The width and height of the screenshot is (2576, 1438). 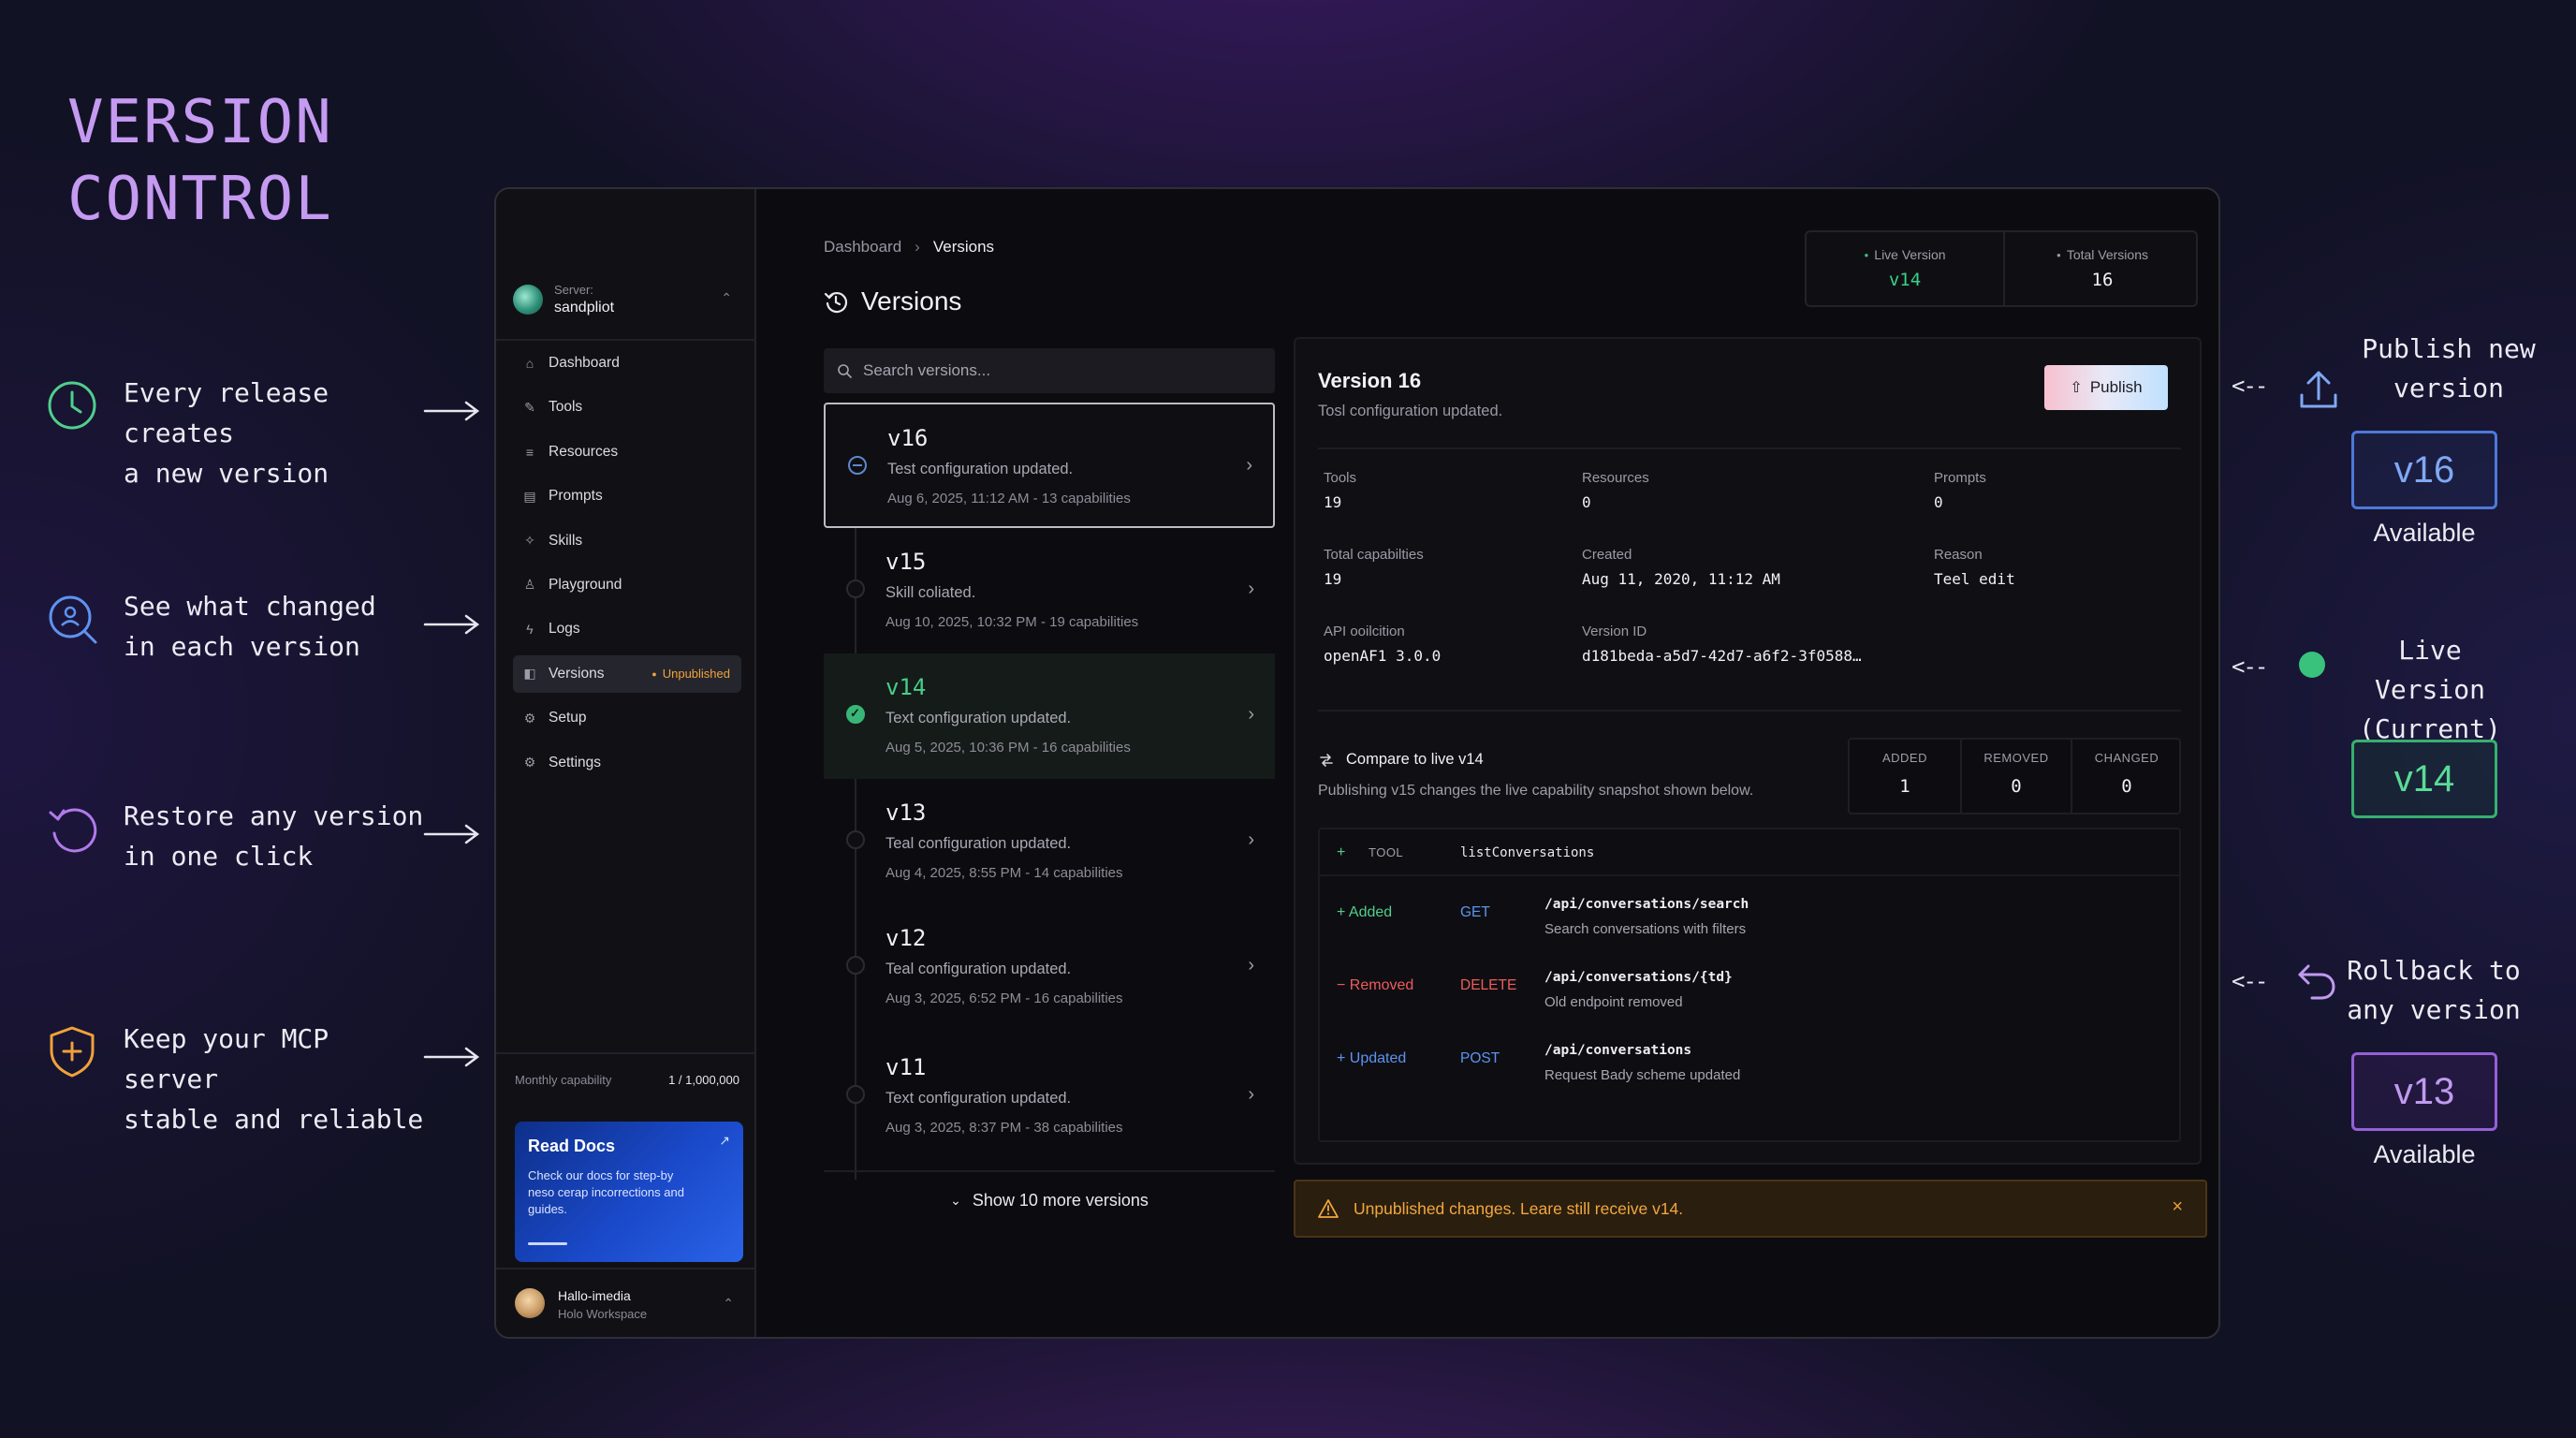 What do you see at coordinates (1713, 503) in the screenshot?
I see `meta-resources: Resources 0` at bounding box center [1713, 503].